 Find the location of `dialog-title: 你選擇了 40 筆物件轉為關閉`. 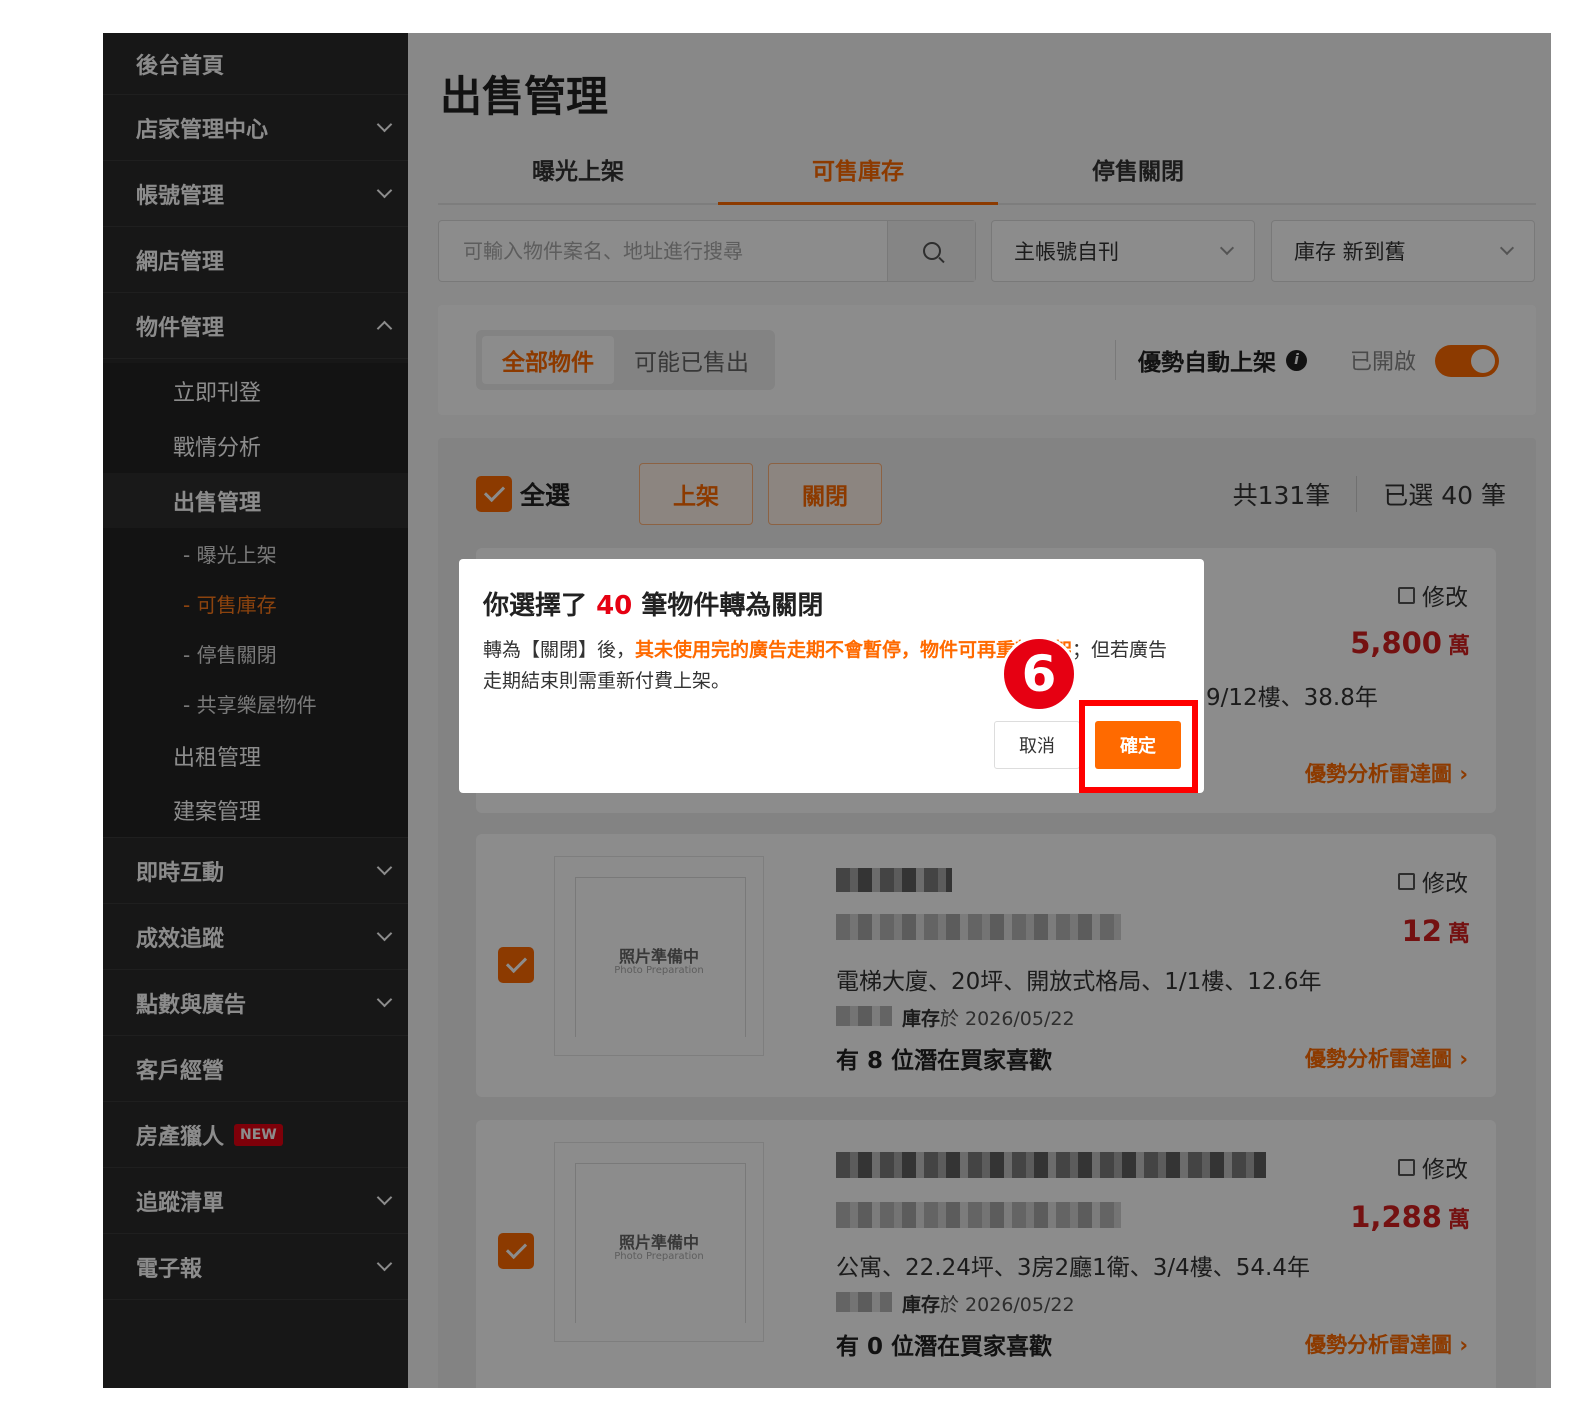

dialog-title: 你選擇了 40 筆物件轉為關閉 is located at coordinates (653, 603).